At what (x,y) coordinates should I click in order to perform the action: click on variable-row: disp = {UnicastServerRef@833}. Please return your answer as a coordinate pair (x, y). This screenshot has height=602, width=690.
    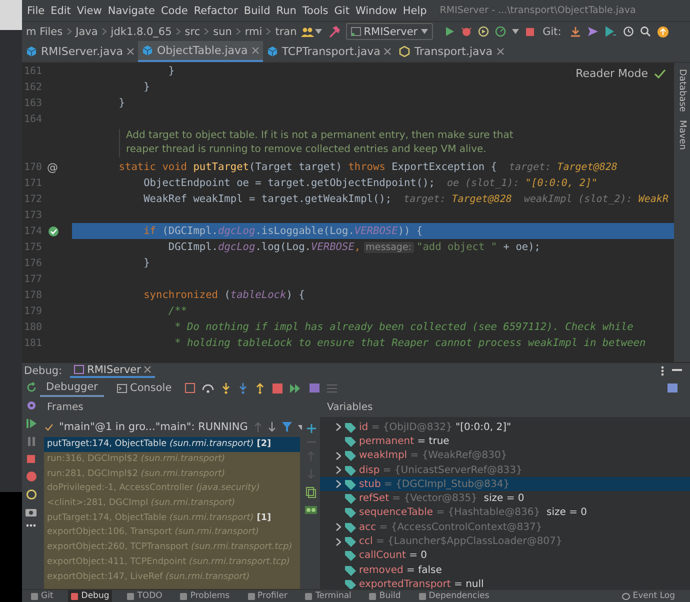
    Looking at the image, I should click on (505, 470).